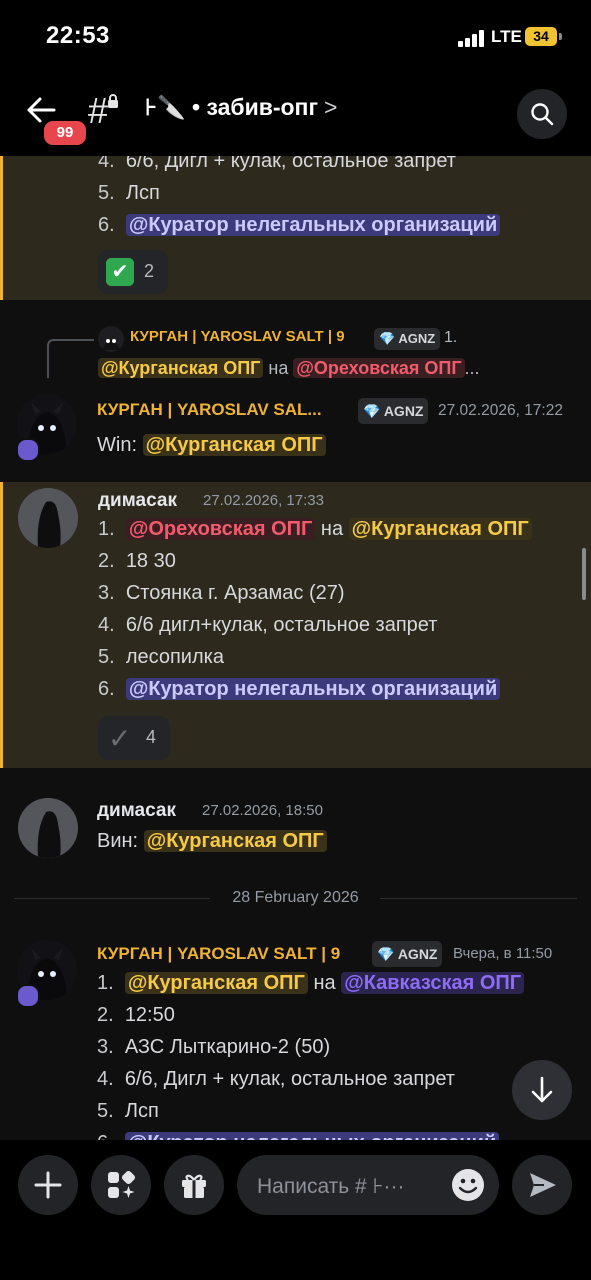 The height and width of the screenshot is (1280, 591). I want to click on message-content: Win: @Курганская ОПГ, so click(211, 445).